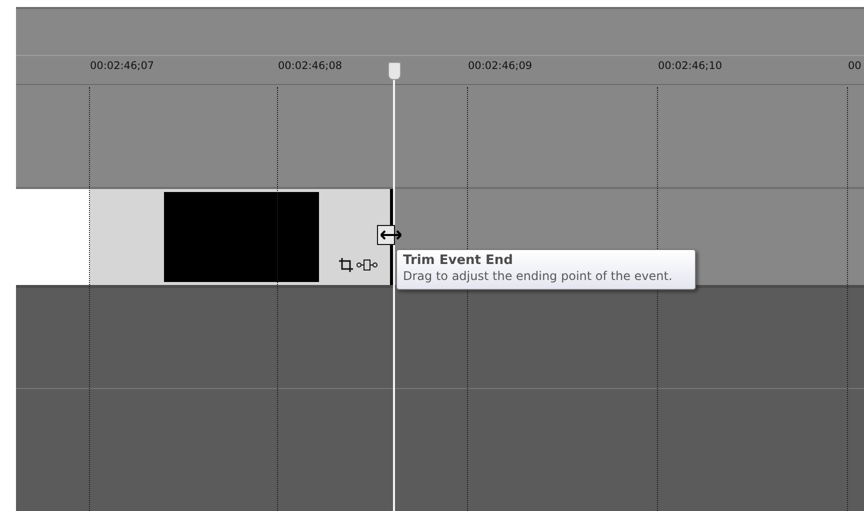 The image size is (864, 511). Describe the element at coordinates (346, 265) in the screenshot. I see `crop-icon` at that location.